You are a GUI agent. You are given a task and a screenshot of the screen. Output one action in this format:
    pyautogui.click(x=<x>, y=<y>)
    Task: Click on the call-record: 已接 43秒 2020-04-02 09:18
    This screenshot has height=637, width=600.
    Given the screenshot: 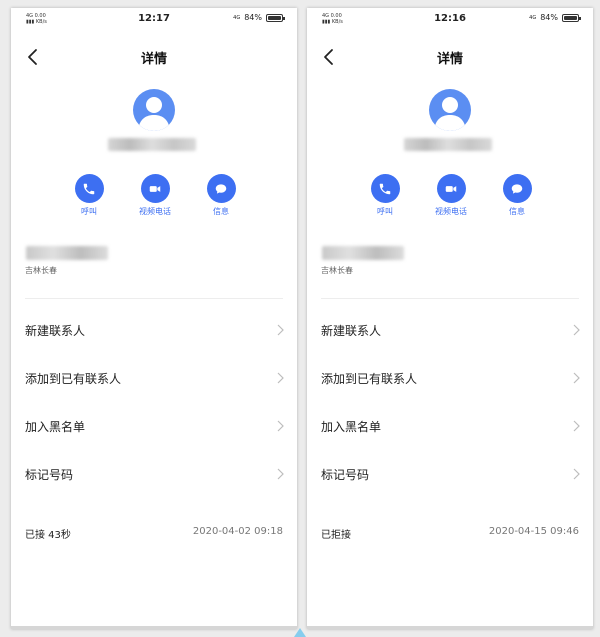 What is the action you would take?
    pyautogui.click(x=154, y=534)
    